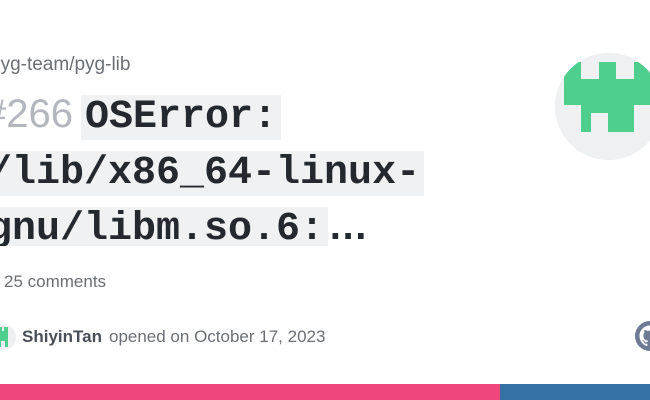 The image size is (650, 400). What do you see at coordinates (217, 336) in the screenshot?
I see `opened-date: opened on October 17, 2023` at bounding box center [217, 336].